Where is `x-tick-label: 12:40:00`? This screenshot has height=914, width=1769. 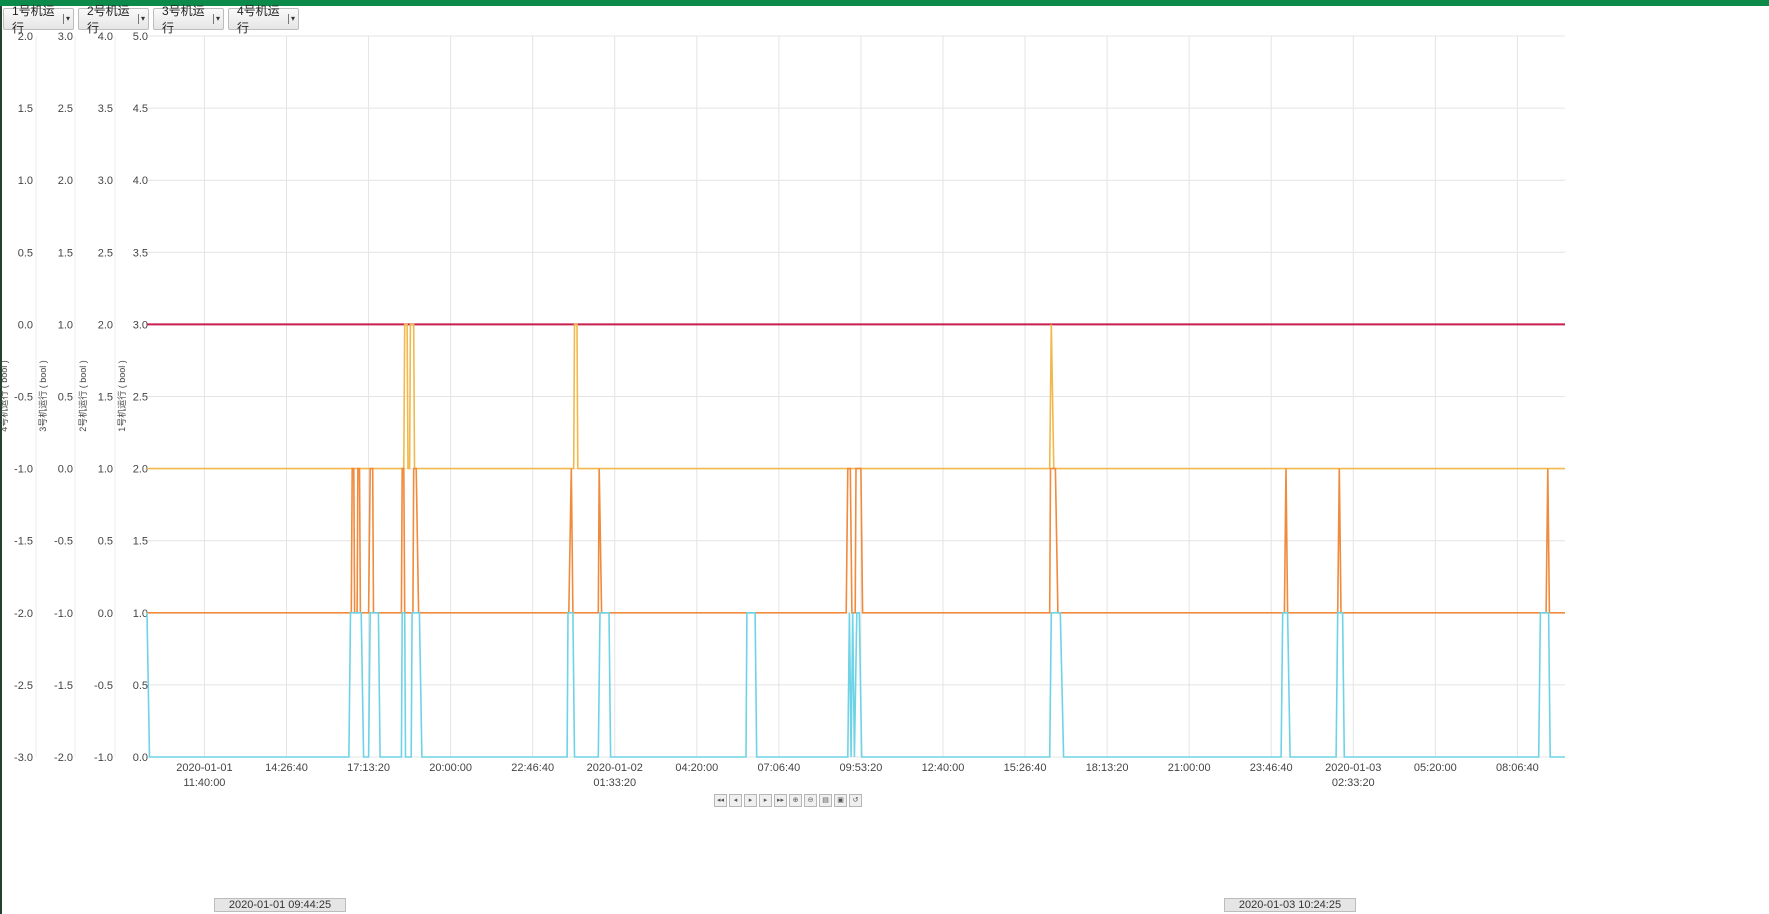 x-tick-label: 12:40:00 is located at coordinates (943, 768).